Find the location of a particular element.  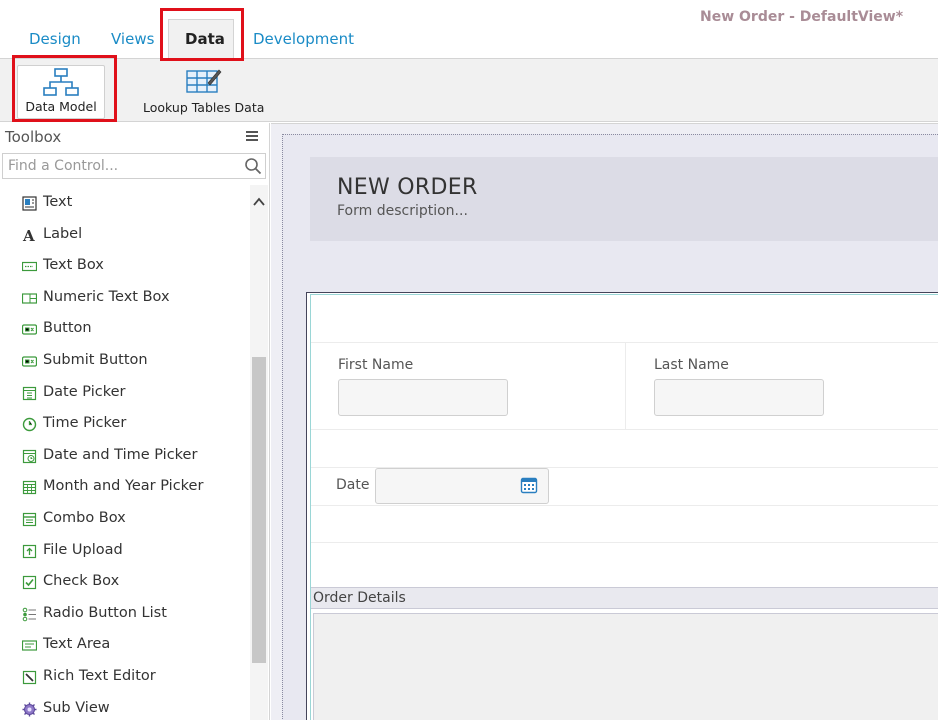

check-box-icon is located at coordinates (29, 583).